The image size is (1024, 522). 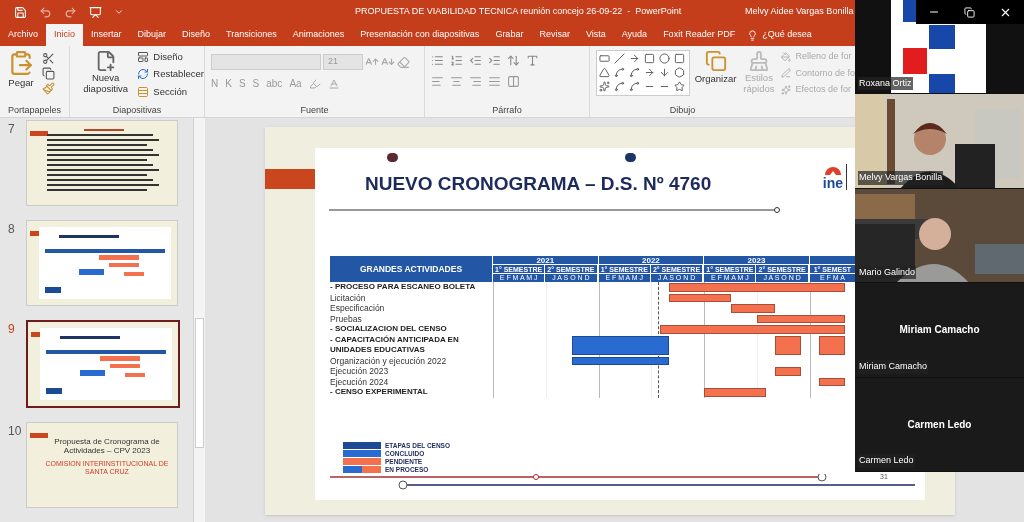 I want to click on ribbon-tab: Revisar, so click(x=554, y=35).